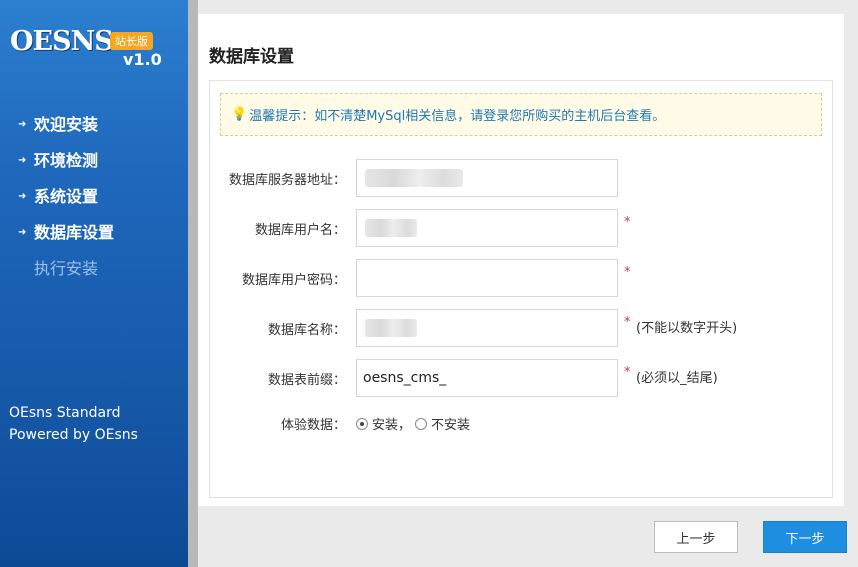 The image size is (858, 567). What do you see at coordinates (73, 424) in the screenshot?
I see `sidebar-footer: OEsns Standard Powered by OEsns` at bounding box center [73, 424].